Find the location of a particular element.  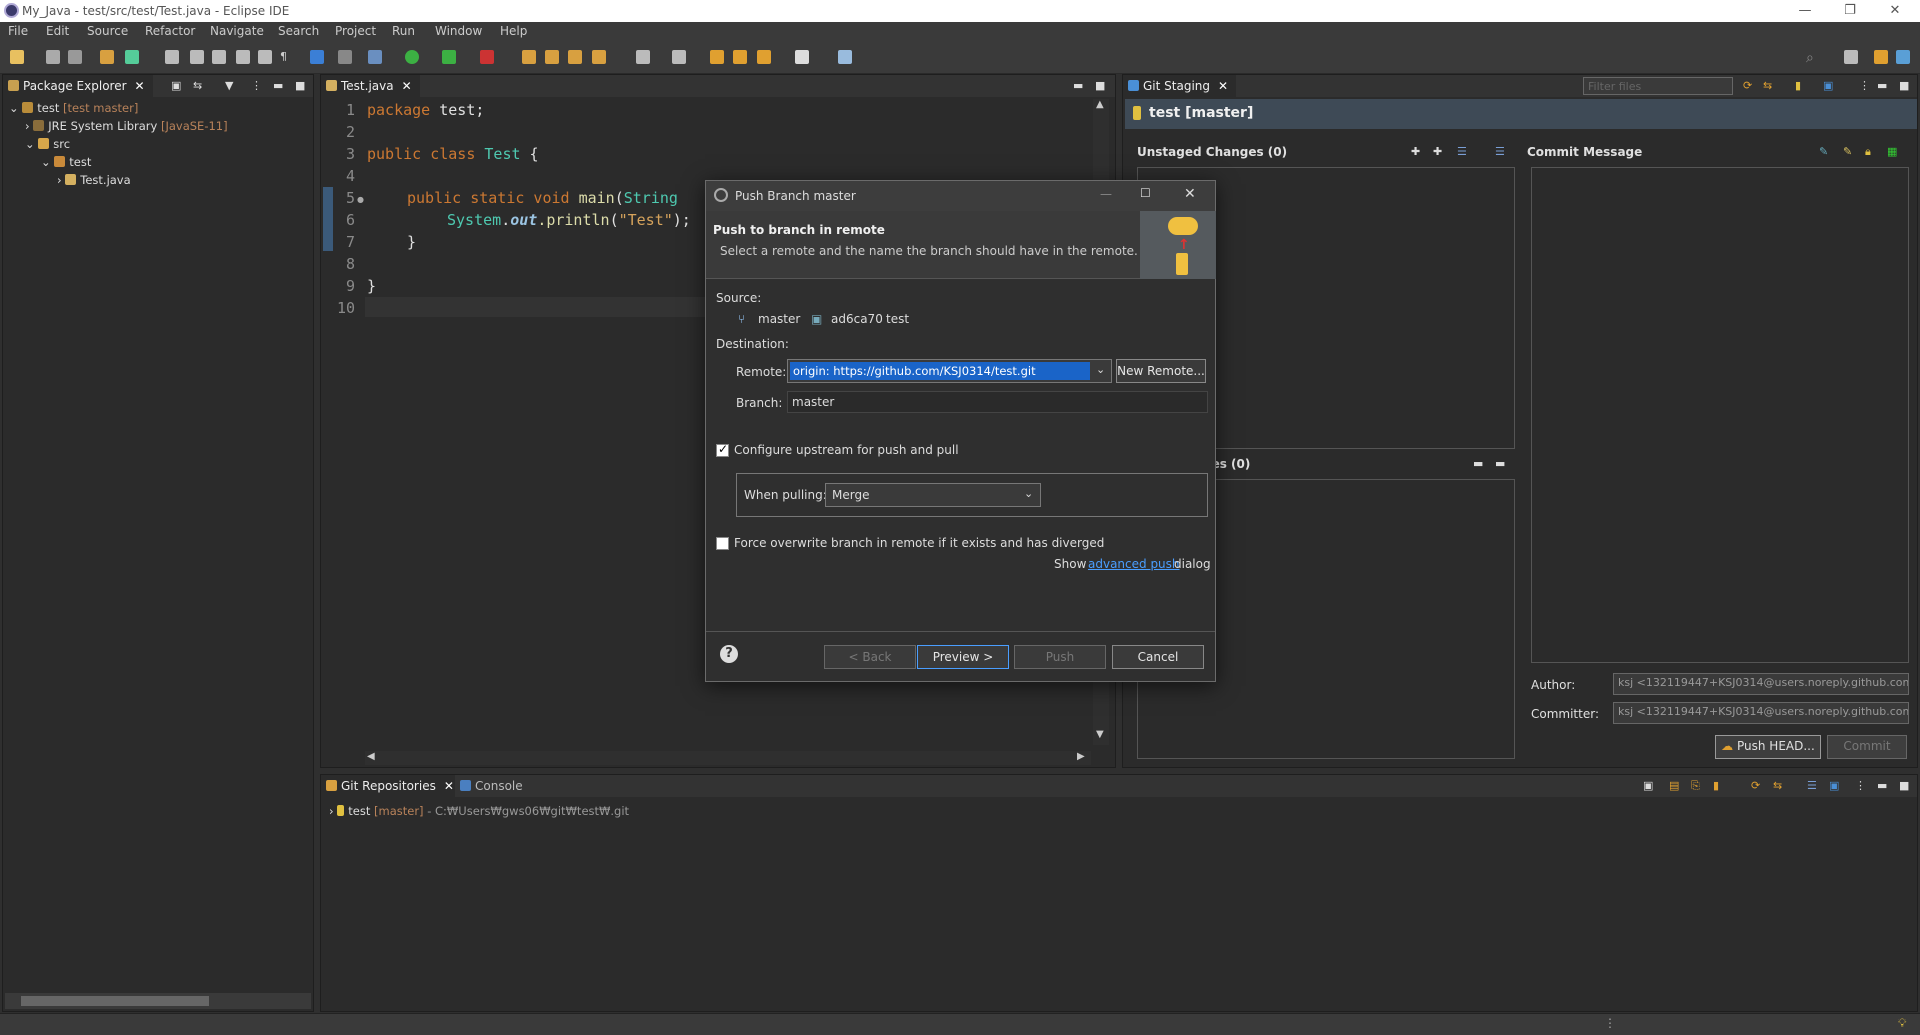

open-type-icon is located at coordinates (575, 57).